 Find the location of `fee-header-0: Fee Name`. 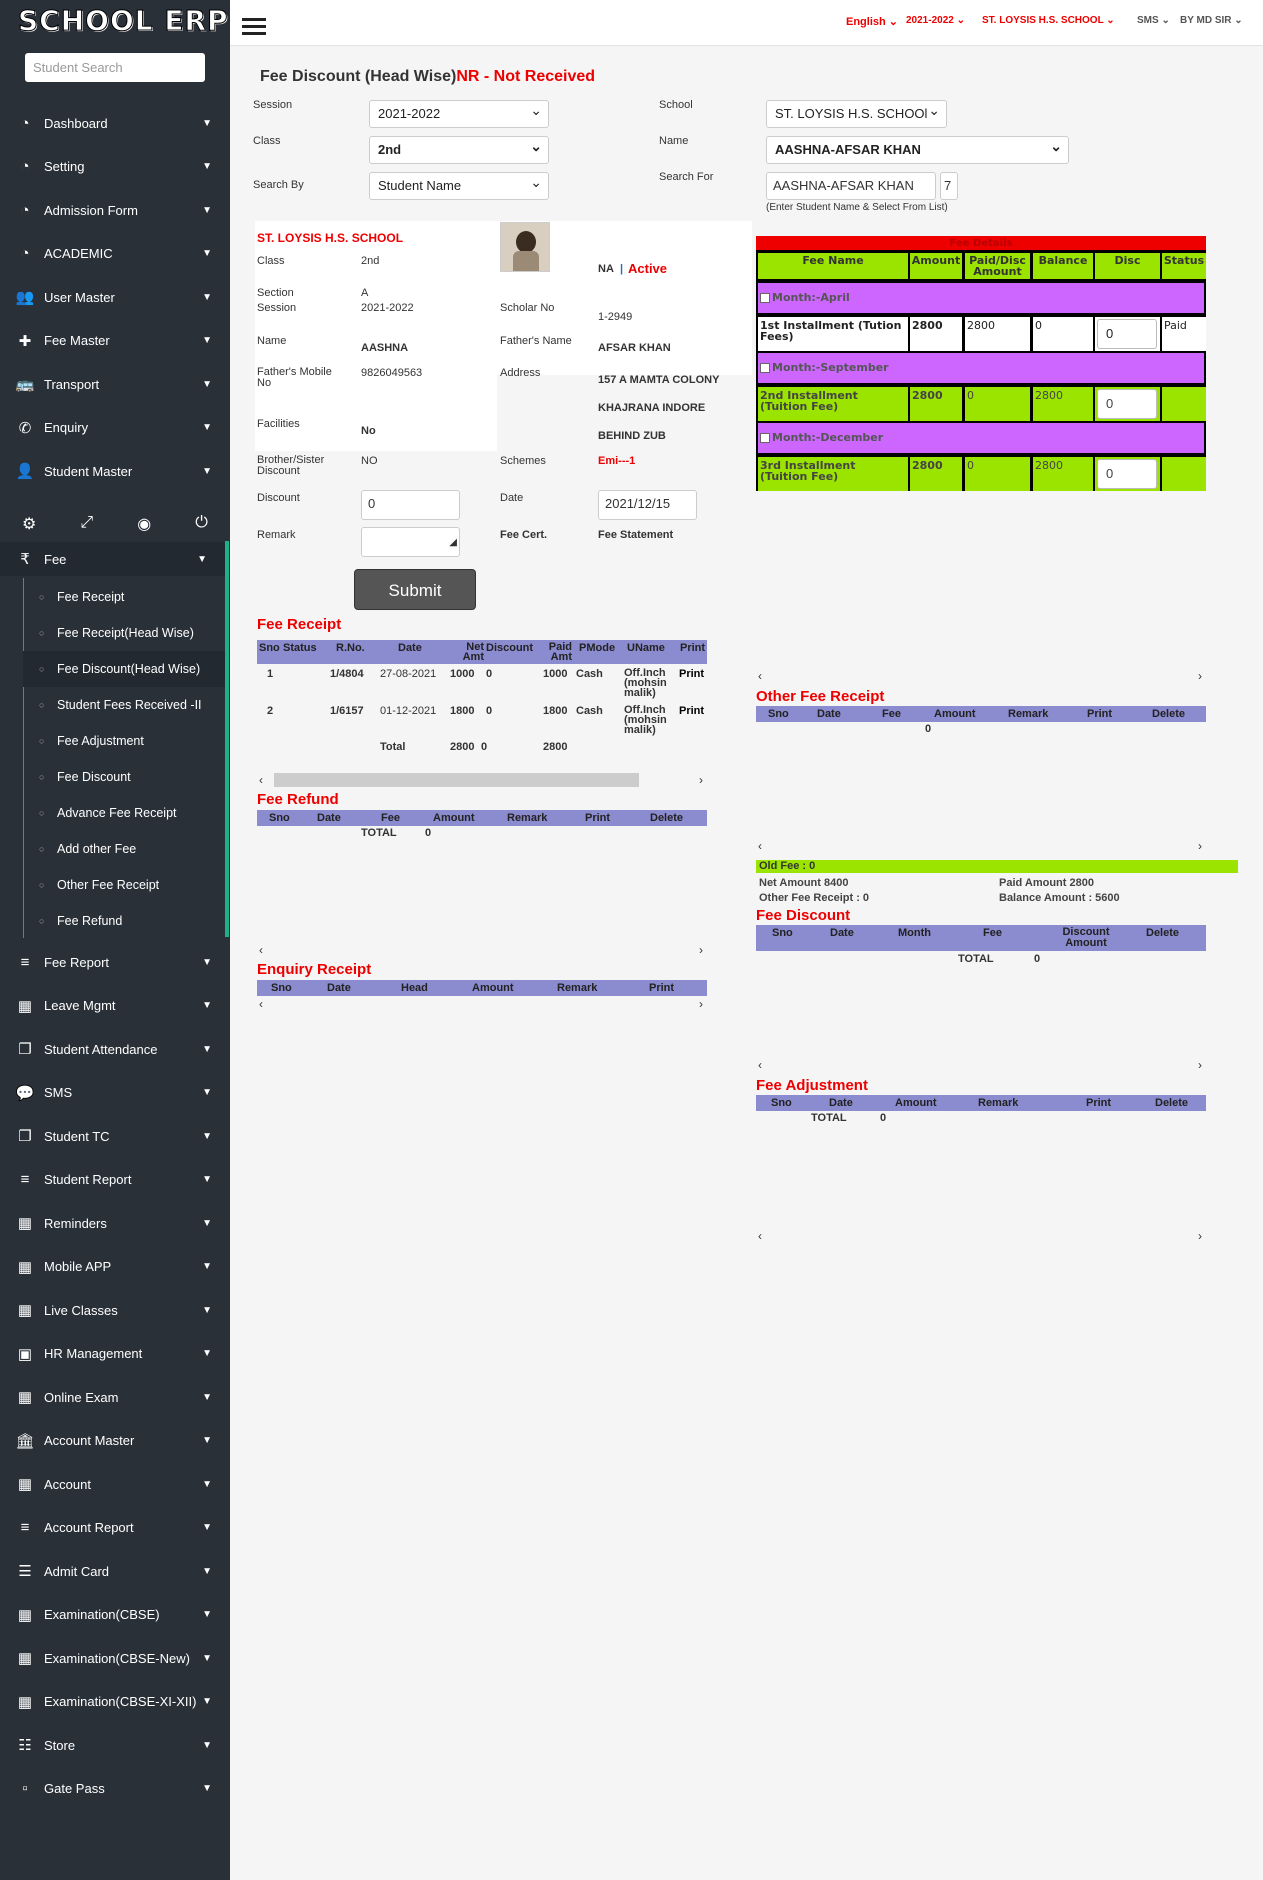

fee-header-0: Fee Name is located at coordinates (833, 266).